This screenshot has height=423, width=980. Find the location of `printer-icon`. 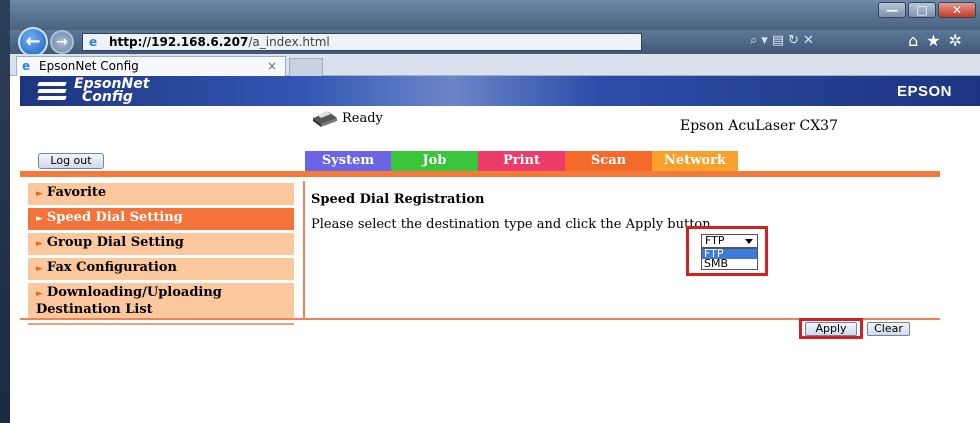

printer-icon is located at coordinates (325, 119).